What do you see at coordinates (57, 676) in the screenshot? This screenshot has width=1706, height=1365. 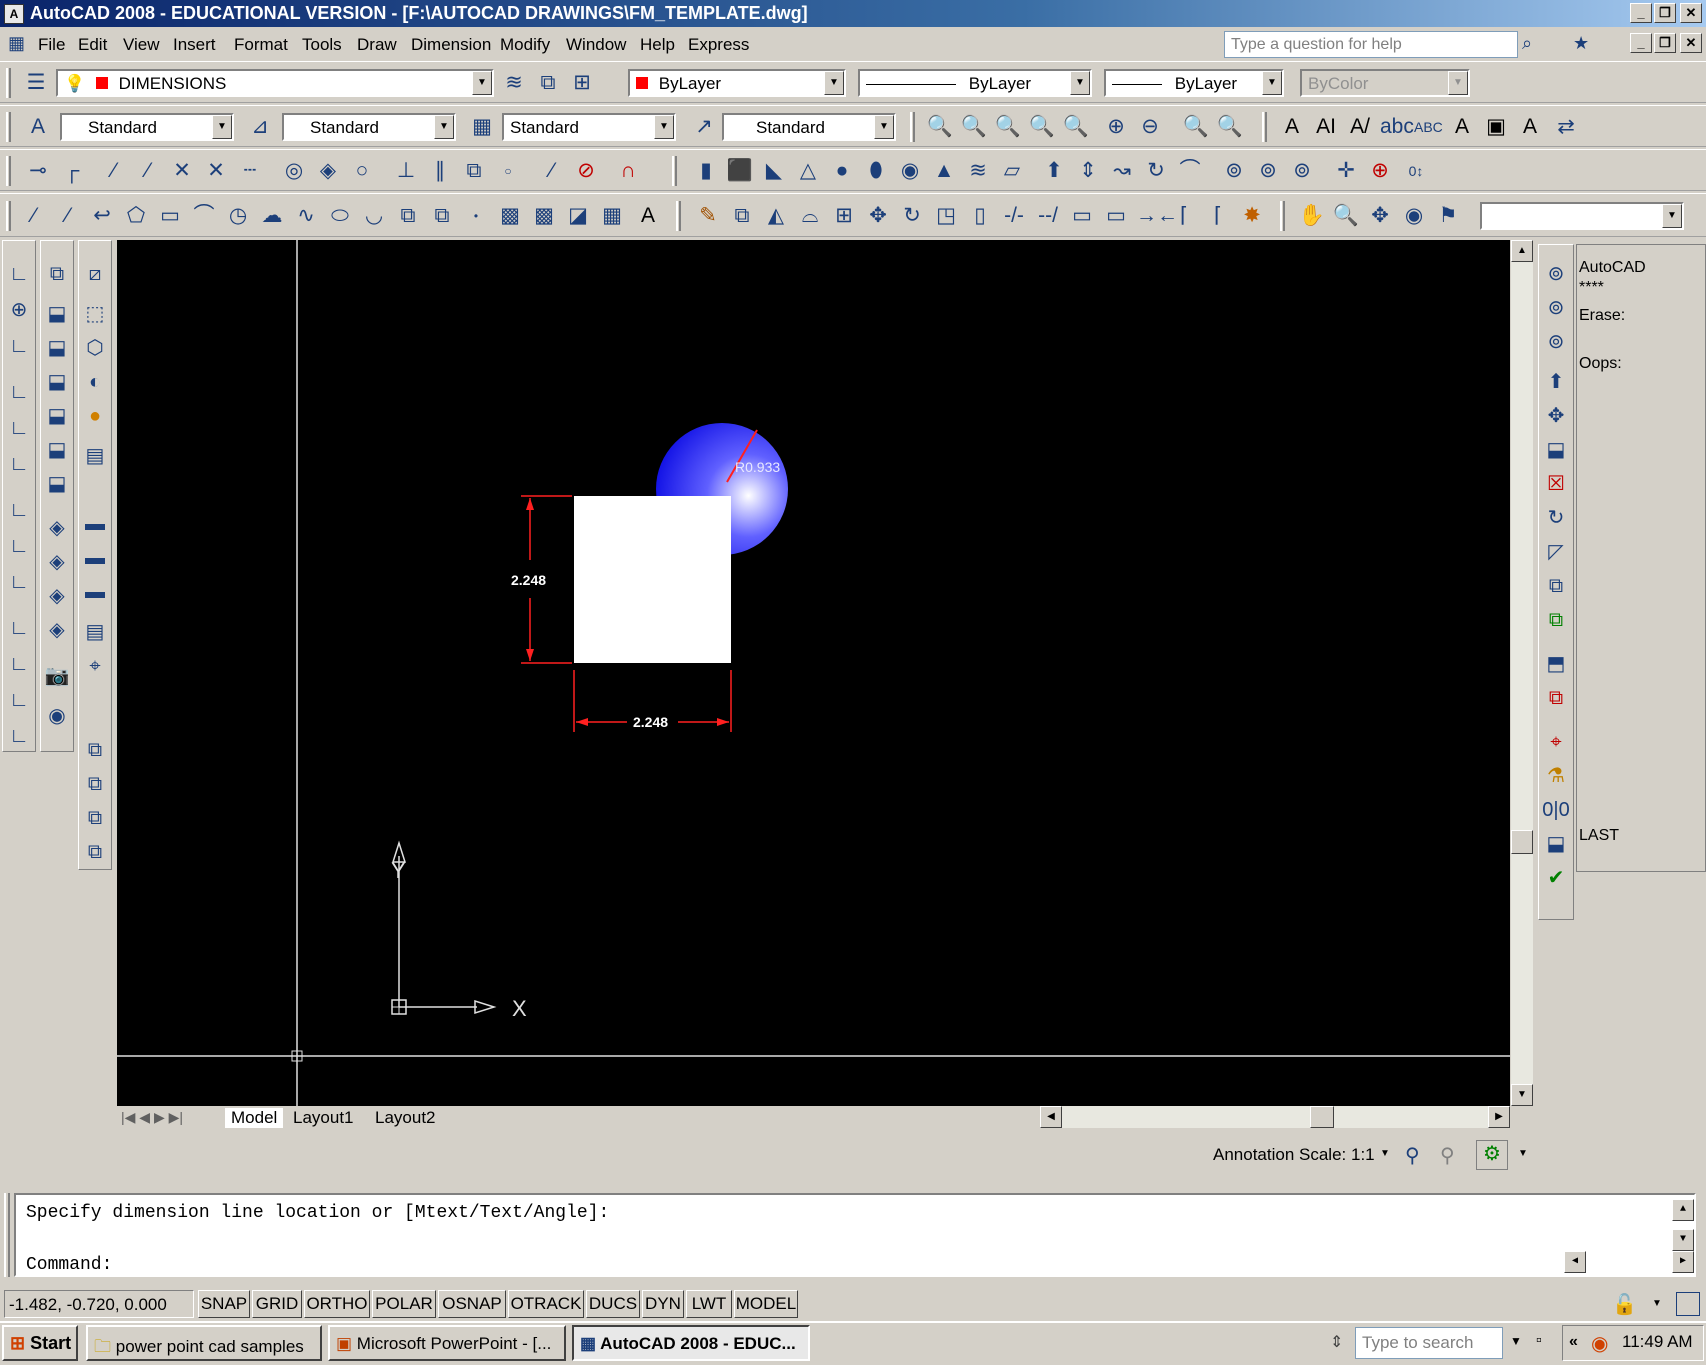 I see `camera-icon: 📷` at bounding box center [57, 676].